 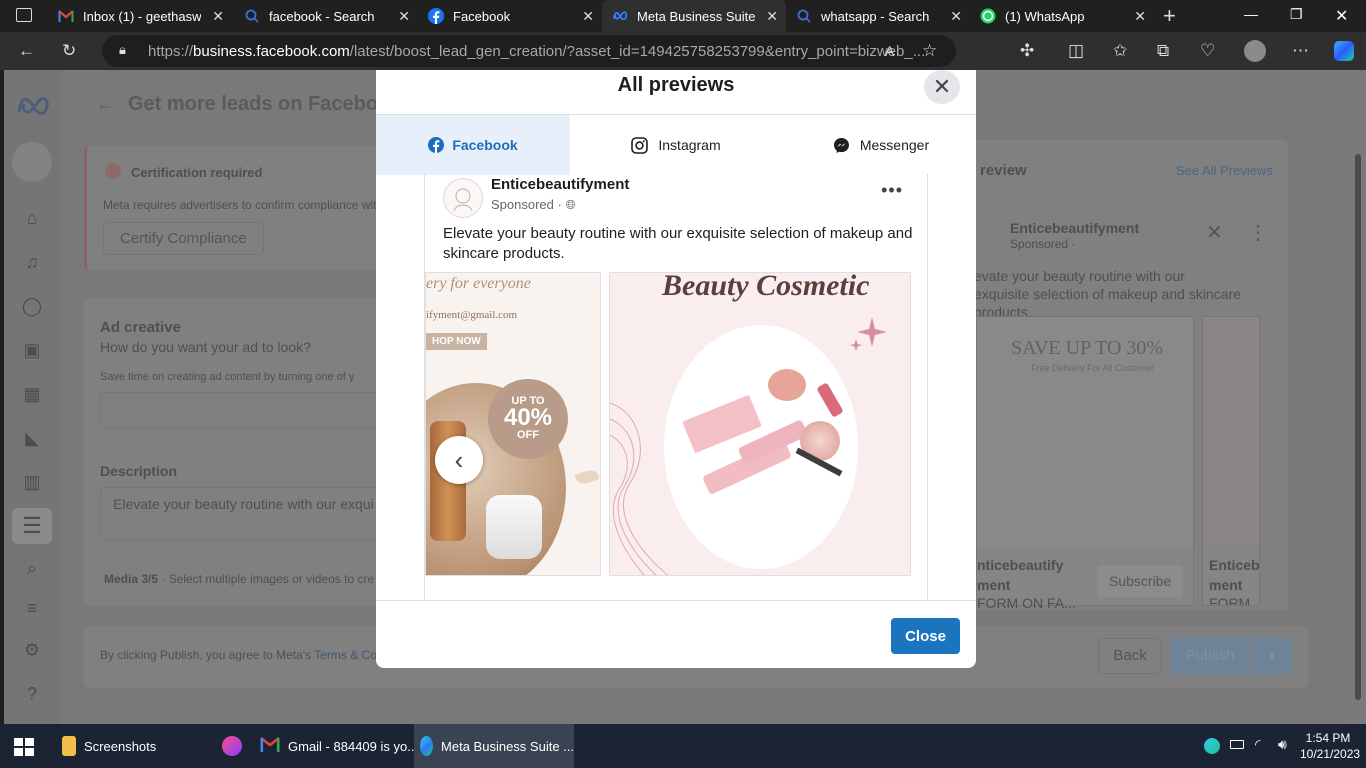 I want to click on globe-icon: 🌐︎, so click(x=570, y=204).